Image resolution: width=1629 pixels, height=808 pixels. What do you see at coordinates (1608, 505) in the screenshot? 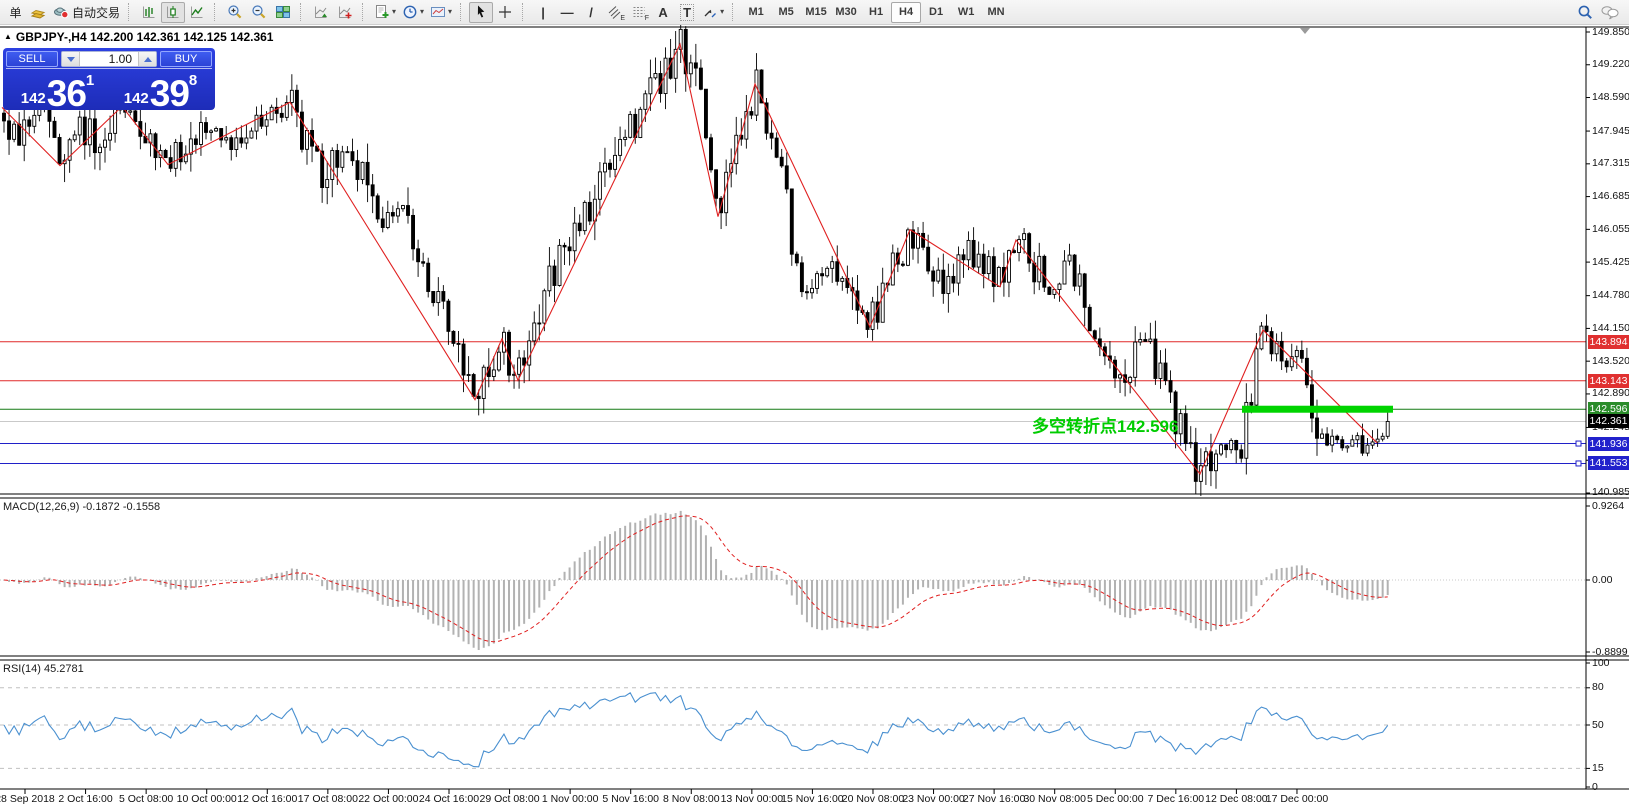
I see `macd-axis-label: 0.9264` at bounding box center [1608, 505].